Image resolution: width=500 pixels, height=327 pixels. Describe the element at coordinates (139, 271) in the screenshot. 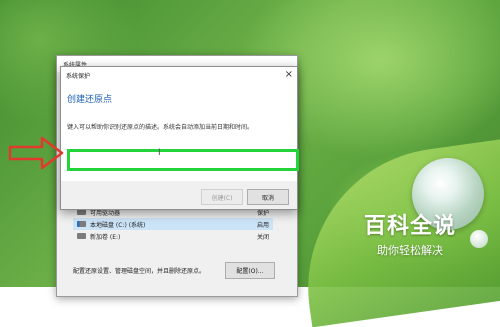

I see `configure-description: 配置还原设置、管理磁盘空间，并且删除还原点。` at that location.